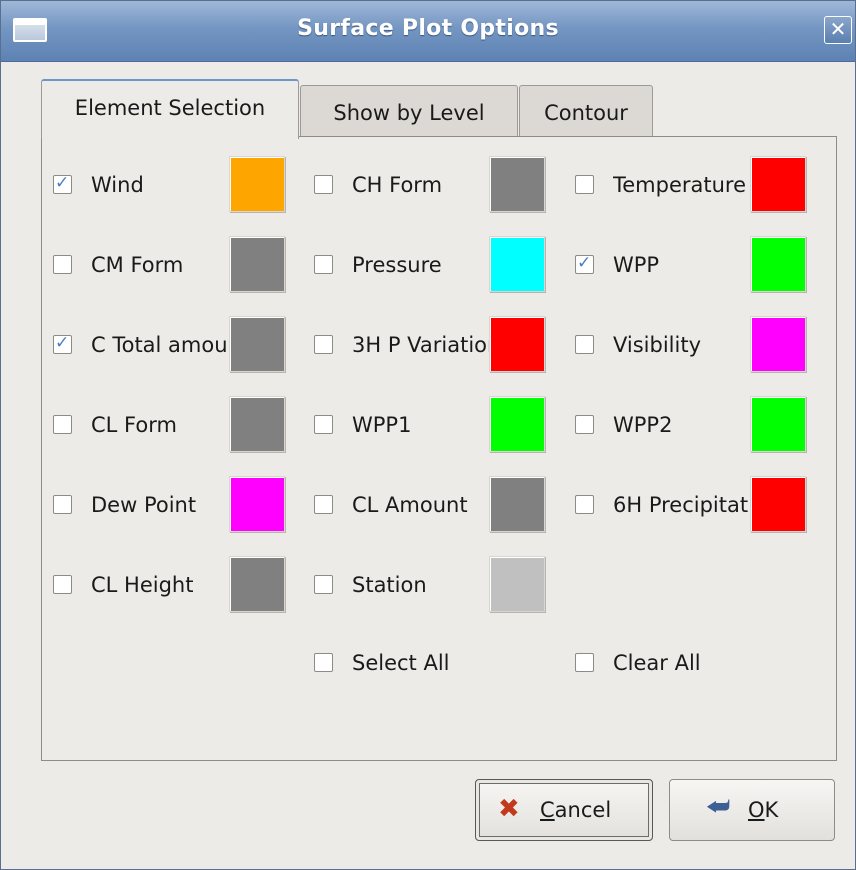 Image resolution: width=856 pixels, height=870 pixels. I want to click on checkbox-wpp, so click(584, 263).